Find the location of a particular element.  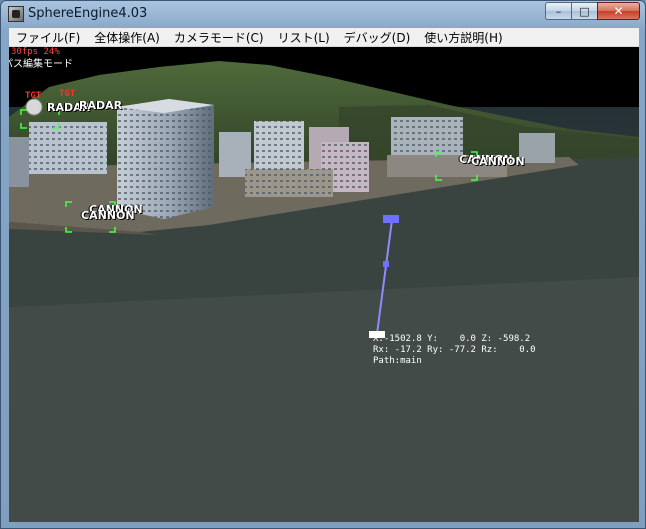

coord-position: X:-1502.8 Y: 0.0 Z: -598.2 is located at coordinates (452, 339).